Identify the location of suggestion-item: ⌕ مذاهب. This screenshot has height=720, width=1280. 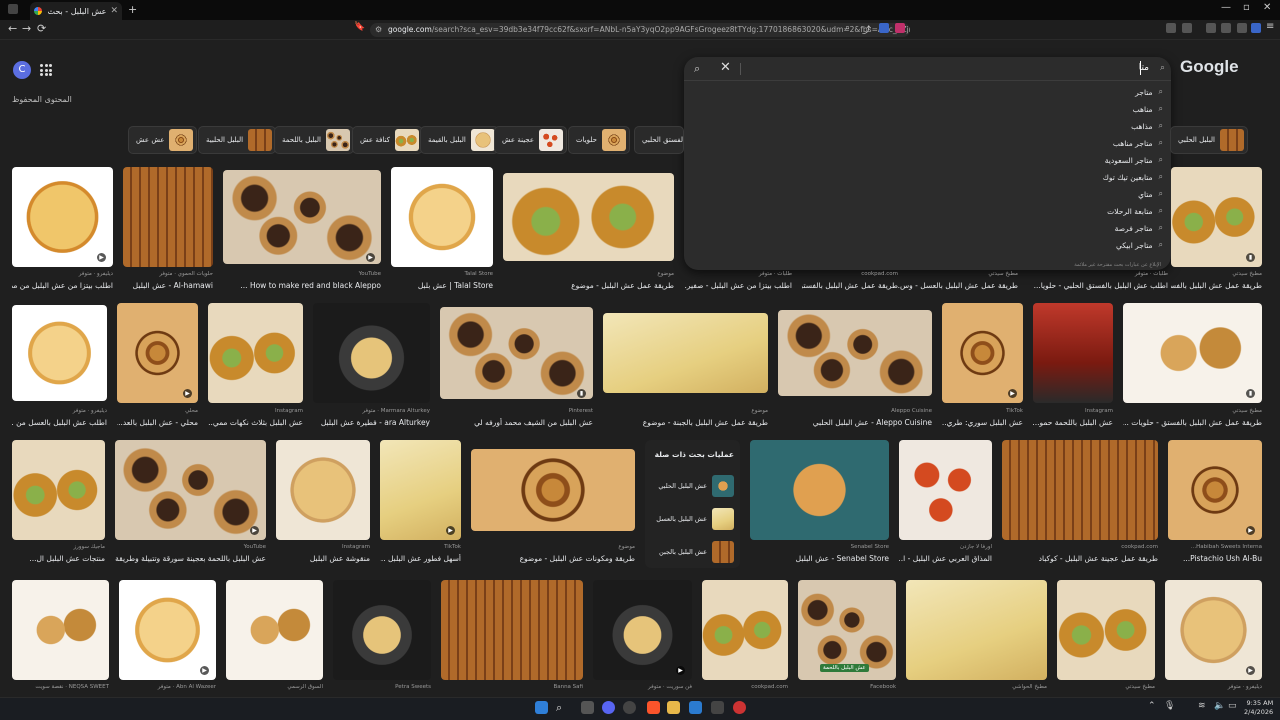
(1147, 126).